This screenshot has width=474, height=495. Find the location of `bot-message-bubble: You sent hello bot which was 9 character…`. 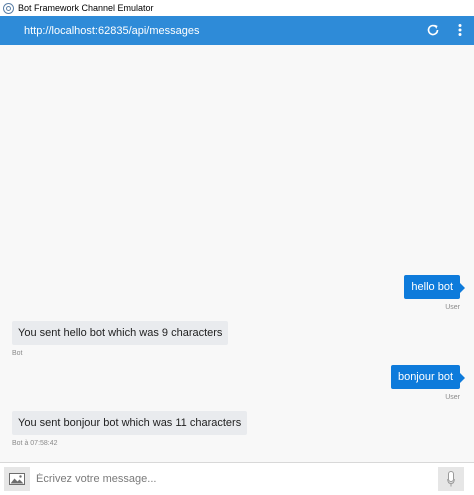

bot-message-bubble: You sent hello bot which was 9 character… is located at coordinates (120, 333).